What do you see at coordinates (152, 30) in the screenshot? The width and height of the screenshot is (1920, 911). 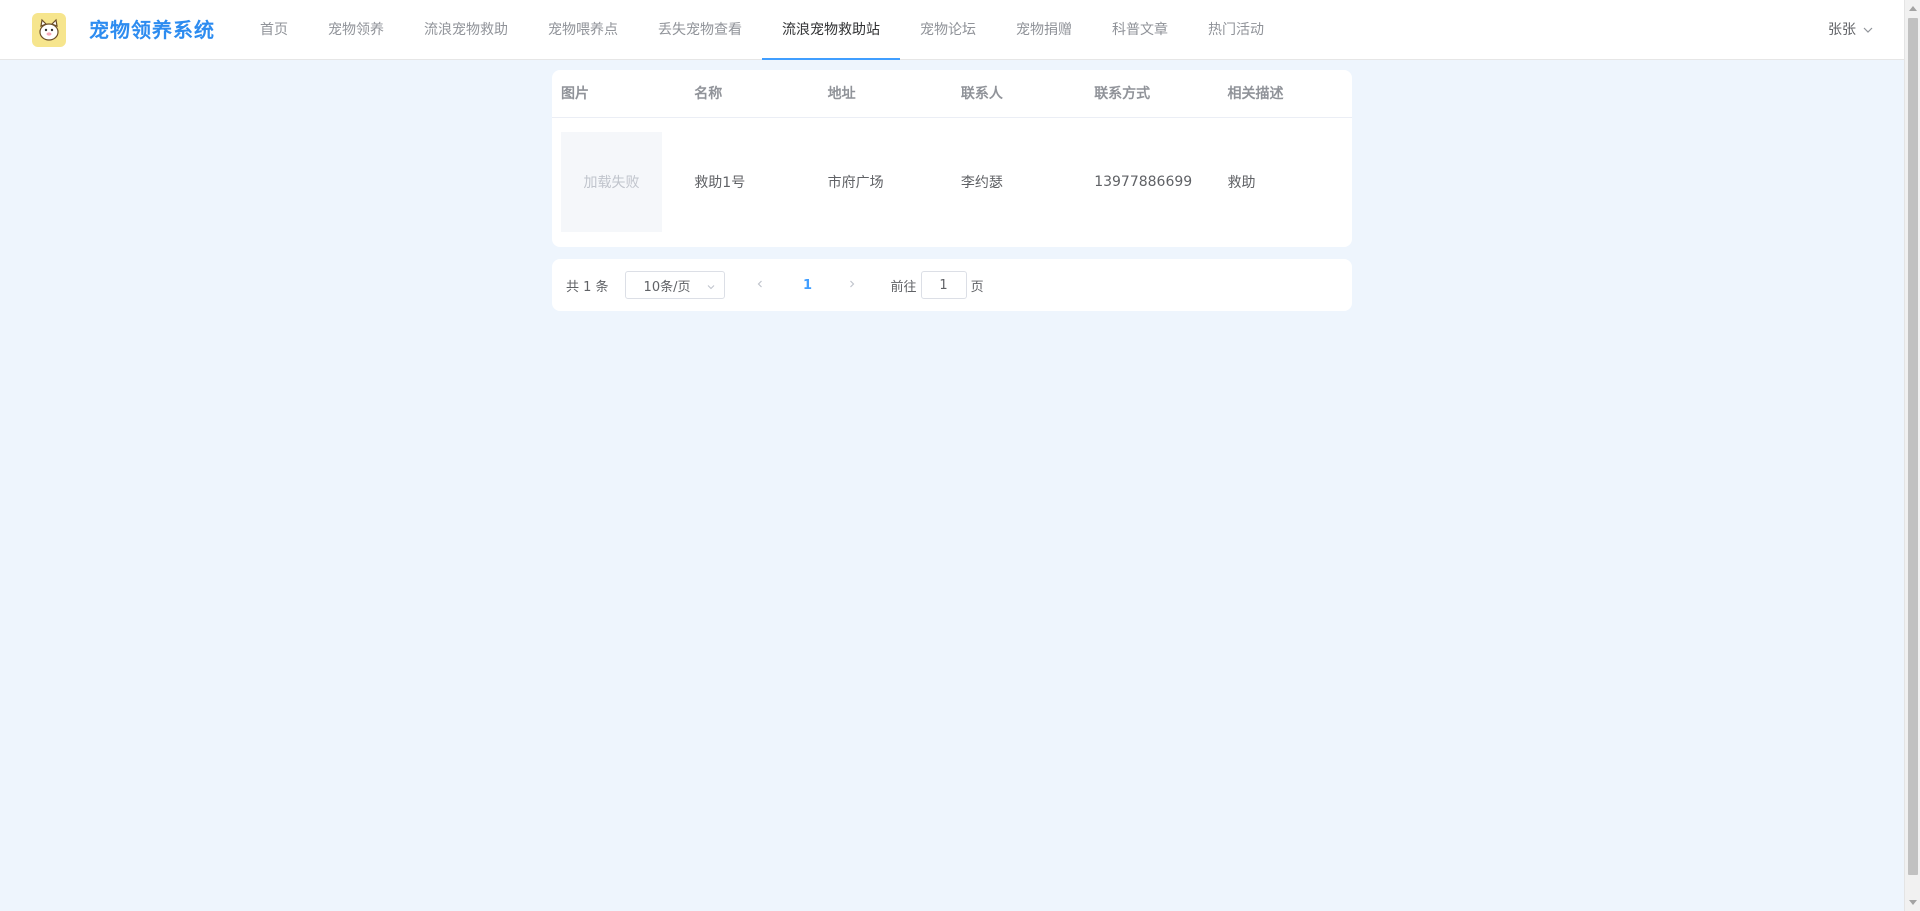 I see `brand-title: 宠物领养系统` at bounding box center [152, 30].